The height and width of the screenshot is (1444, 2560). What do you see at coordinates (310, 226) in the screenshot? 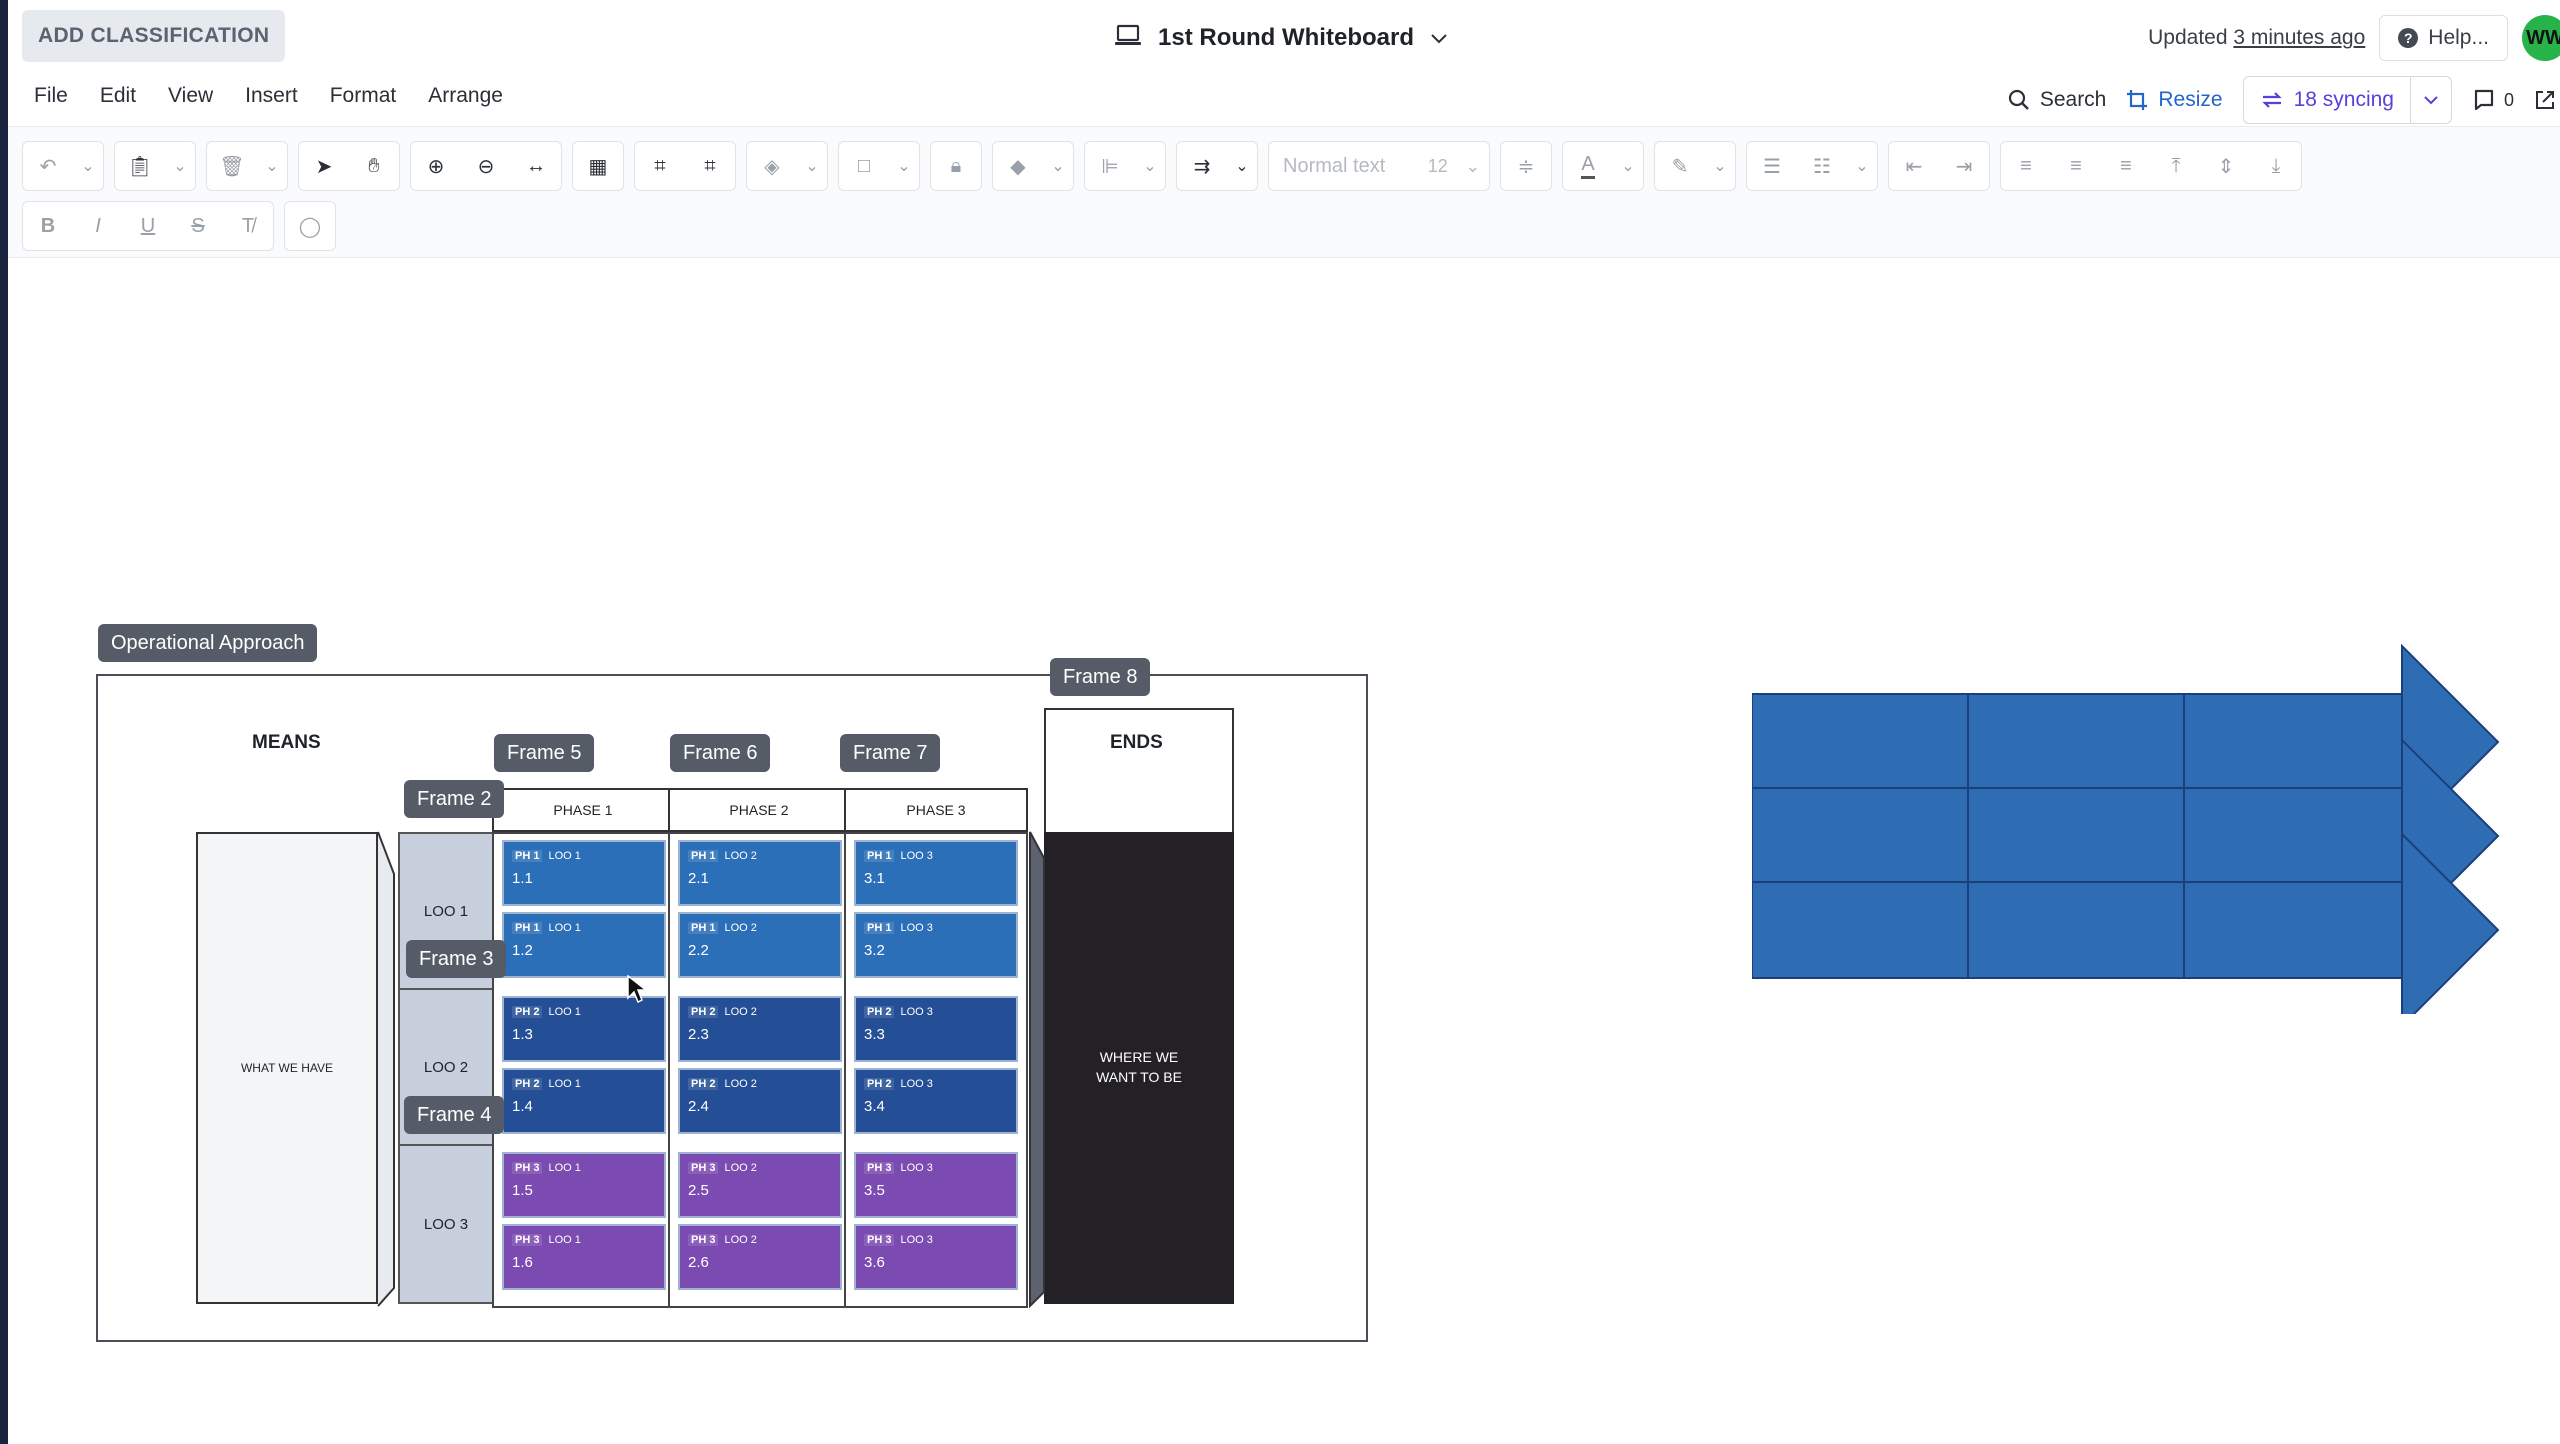
I see `add-comment-button: ◯` at bounding box center [310, 226].